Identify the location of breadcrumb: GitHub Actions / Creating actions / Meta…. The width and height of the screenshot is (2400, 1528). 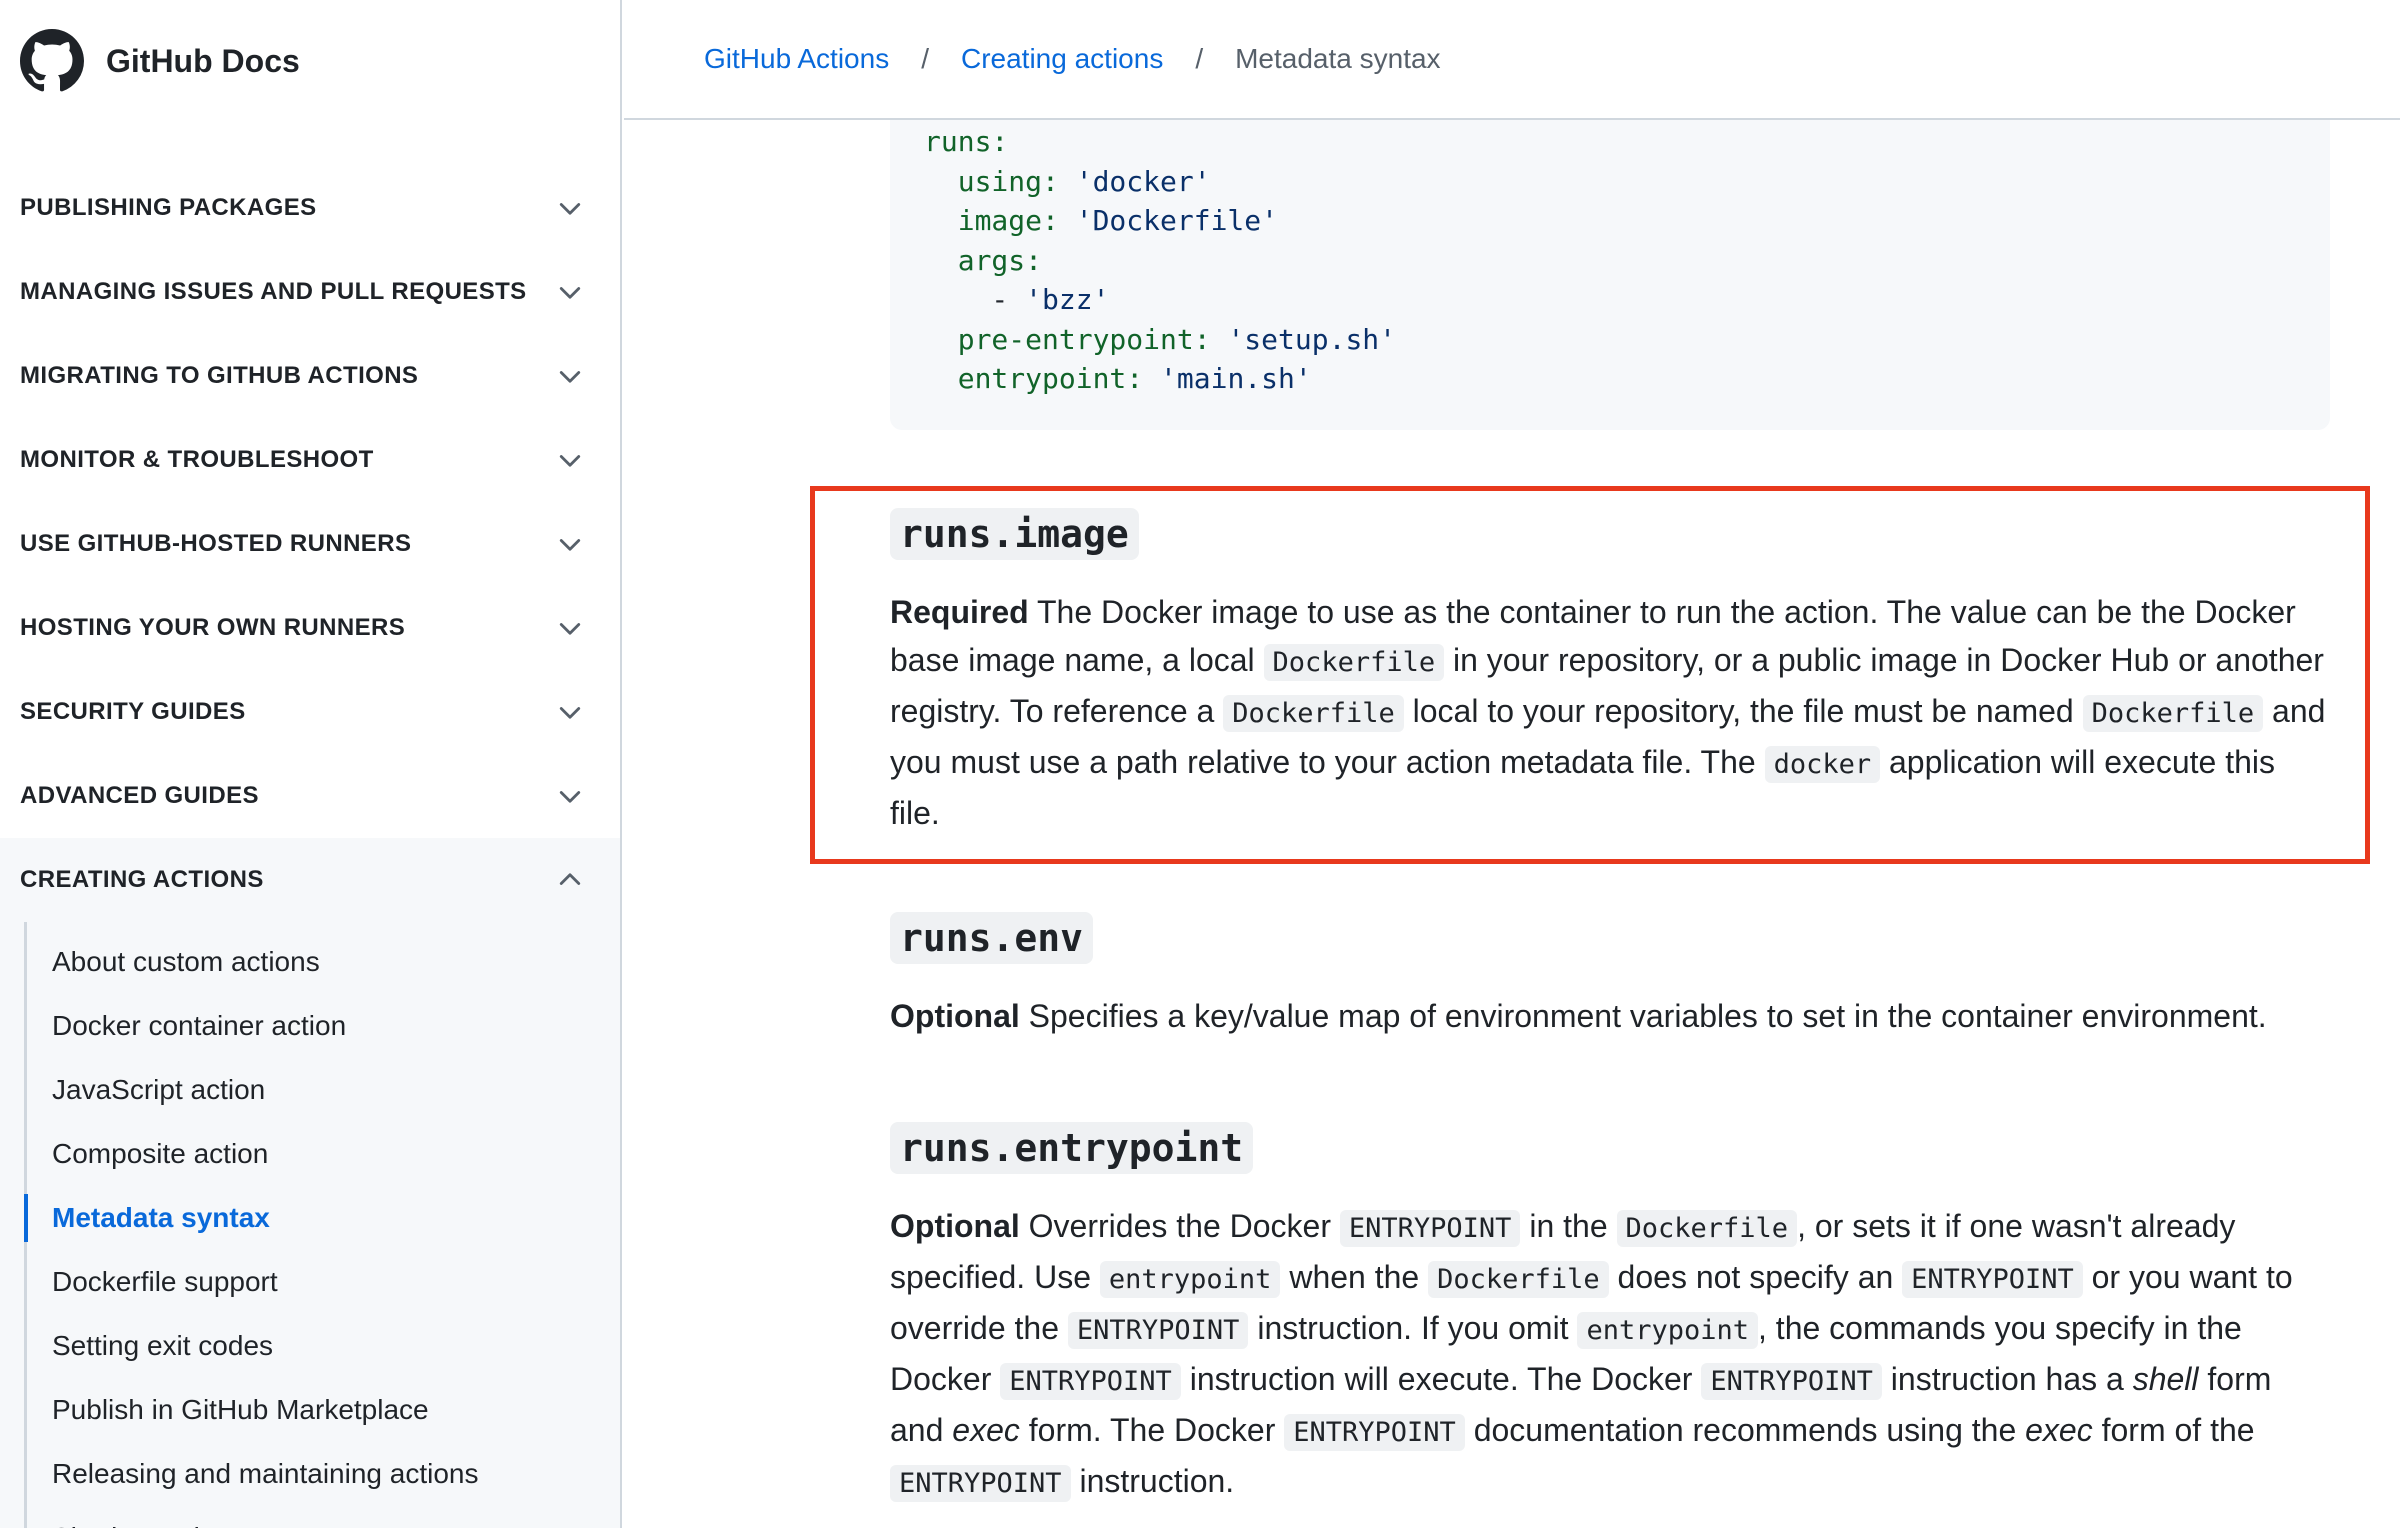
(1512, 60).